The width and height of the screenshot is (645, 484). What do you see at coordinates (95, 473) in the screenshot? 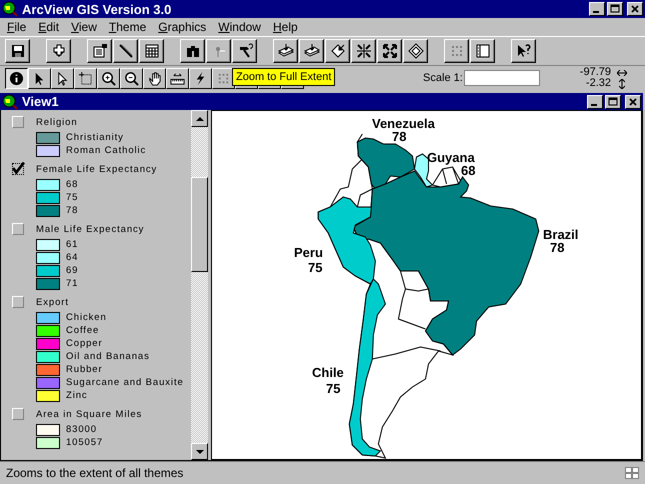
I see `status-text: Zooms to the extent of all themes` at bounding box center [95, 473].